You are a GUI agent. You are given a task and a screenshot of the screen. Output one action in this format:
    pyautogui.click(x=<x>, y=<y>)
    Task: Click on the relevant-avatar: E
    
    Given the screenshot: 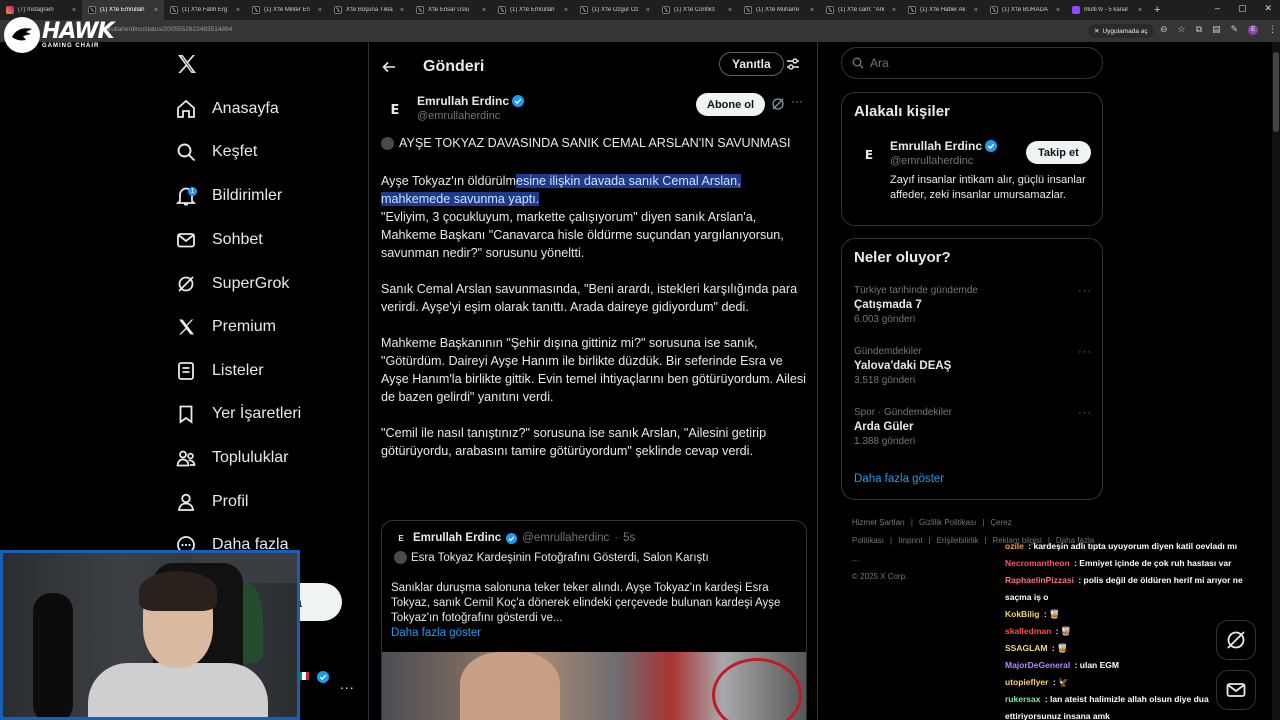 What is the action you would take?
    pyautogui.click(x=869, y=155)
    